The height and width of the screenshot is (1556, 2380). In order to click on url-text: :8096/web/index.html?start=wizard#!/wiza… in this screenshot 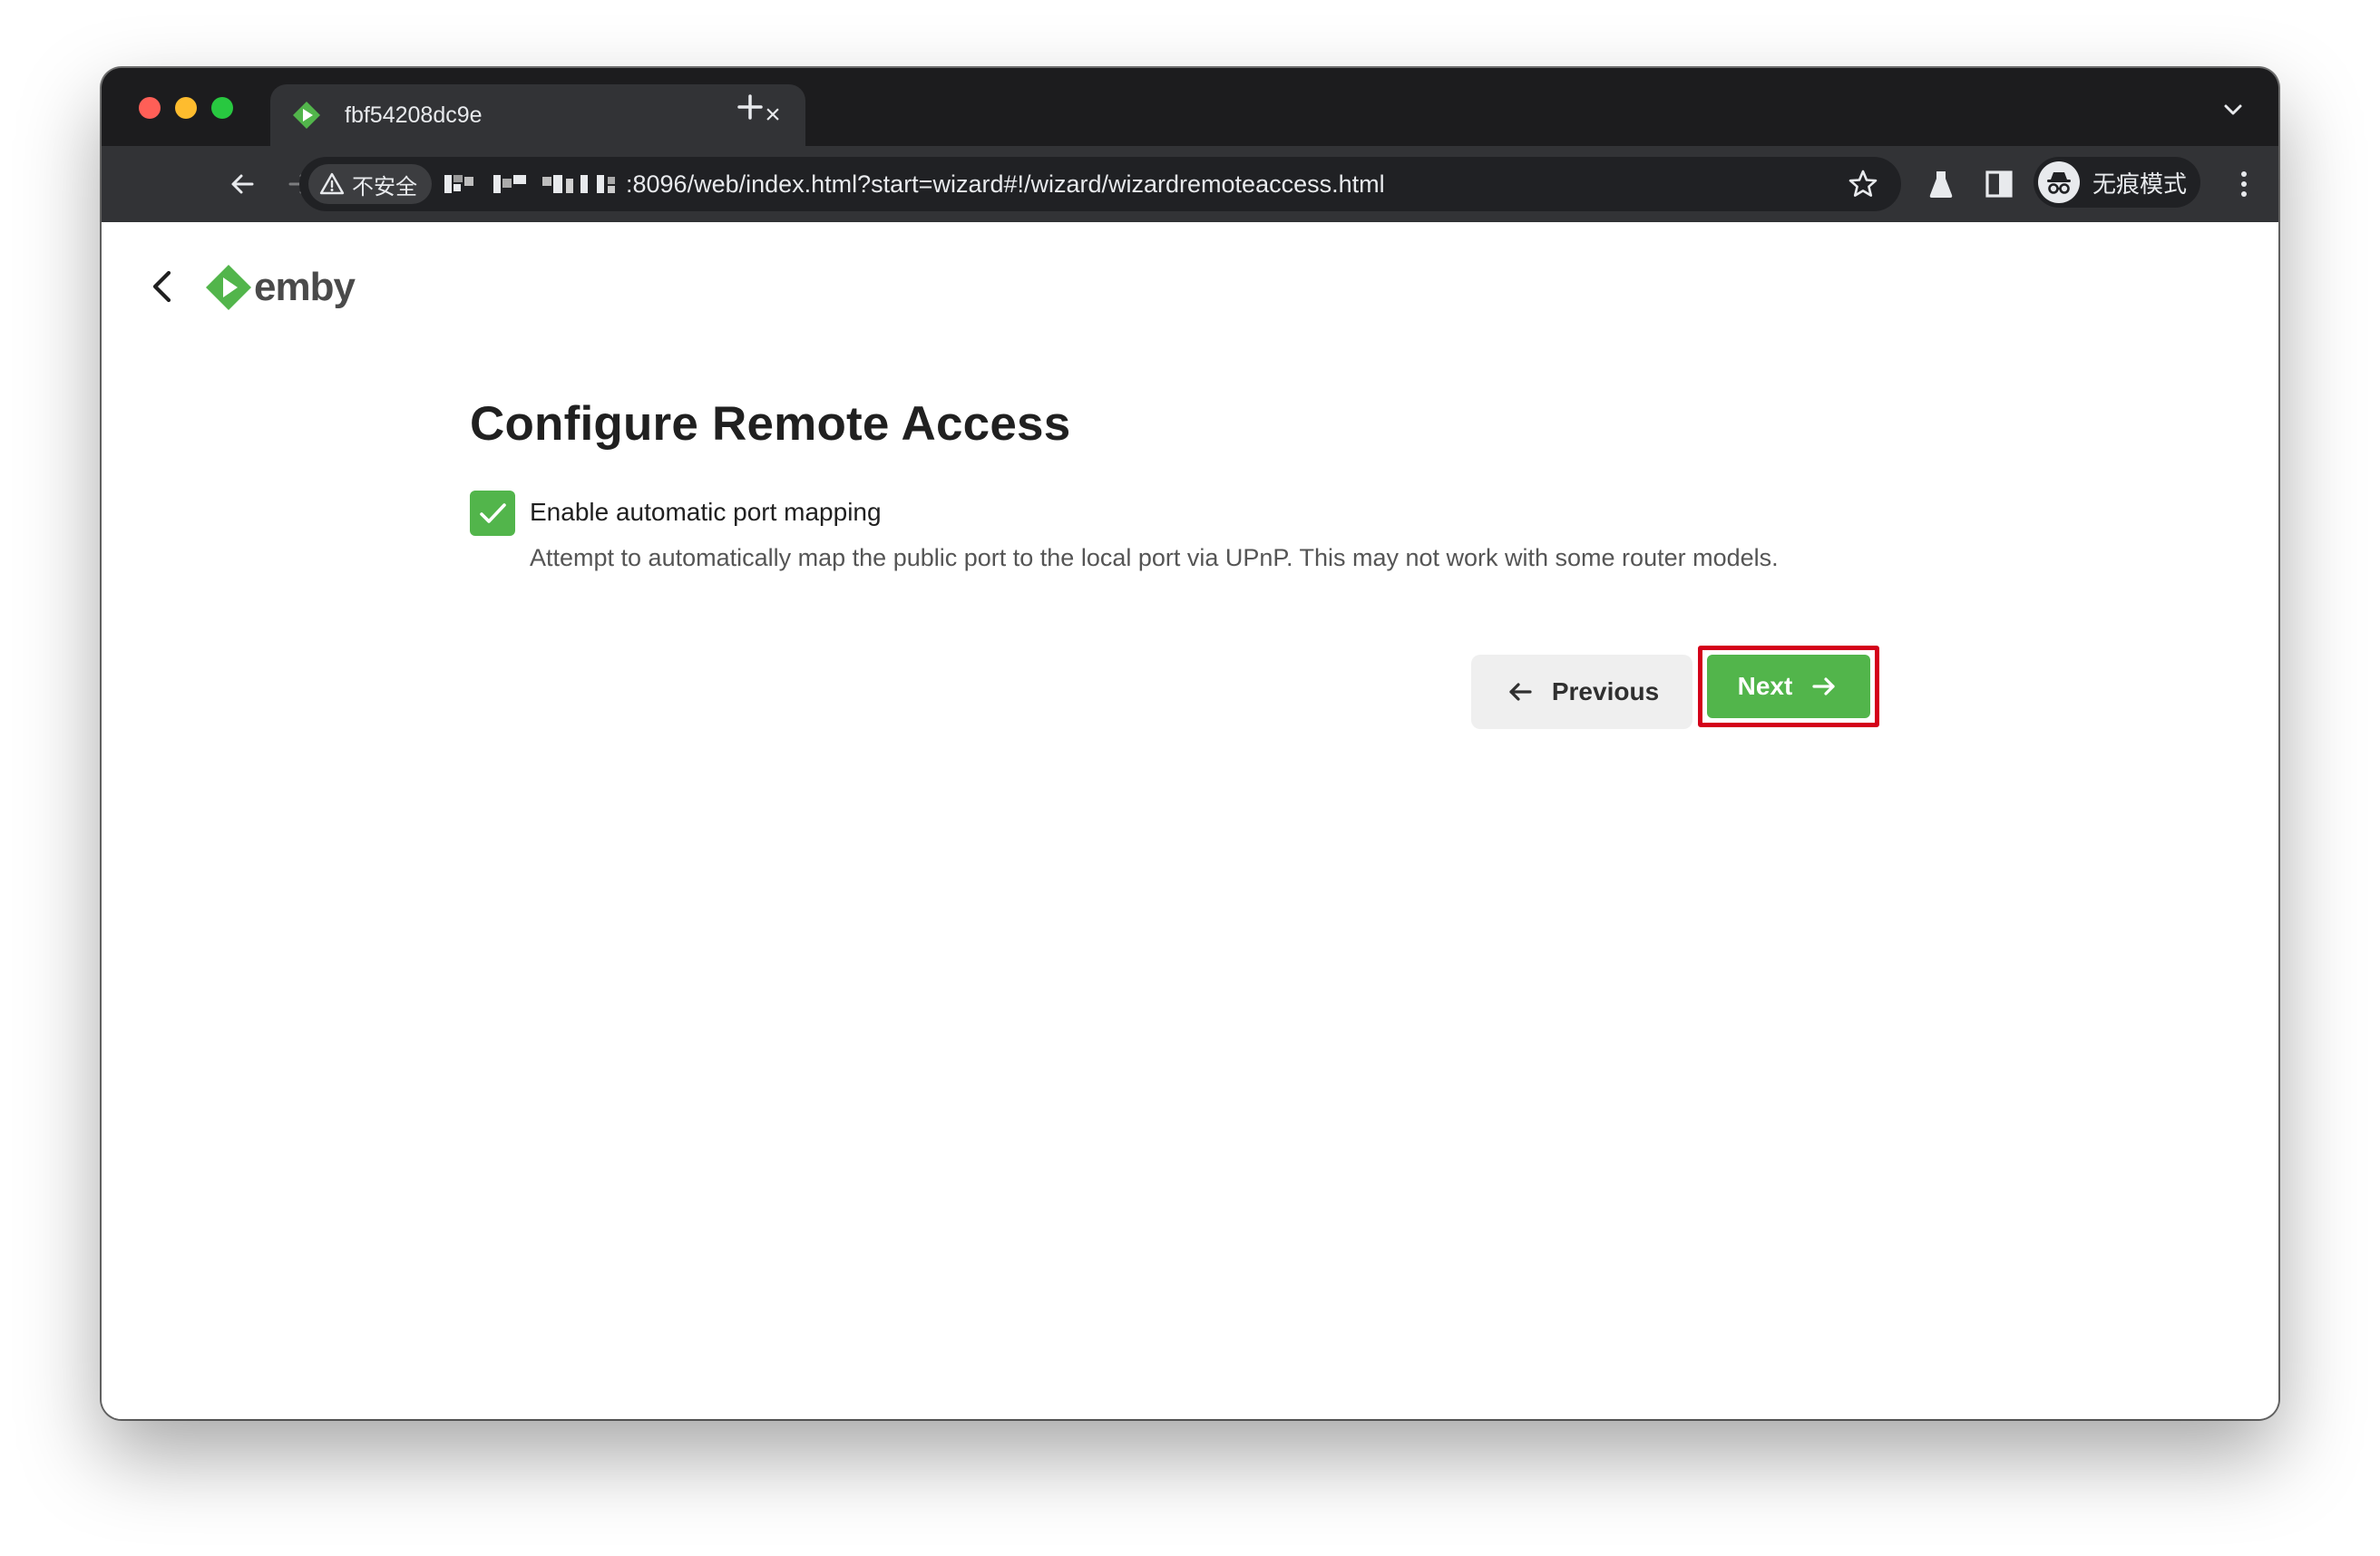, I will do `click(1006, 184)`.